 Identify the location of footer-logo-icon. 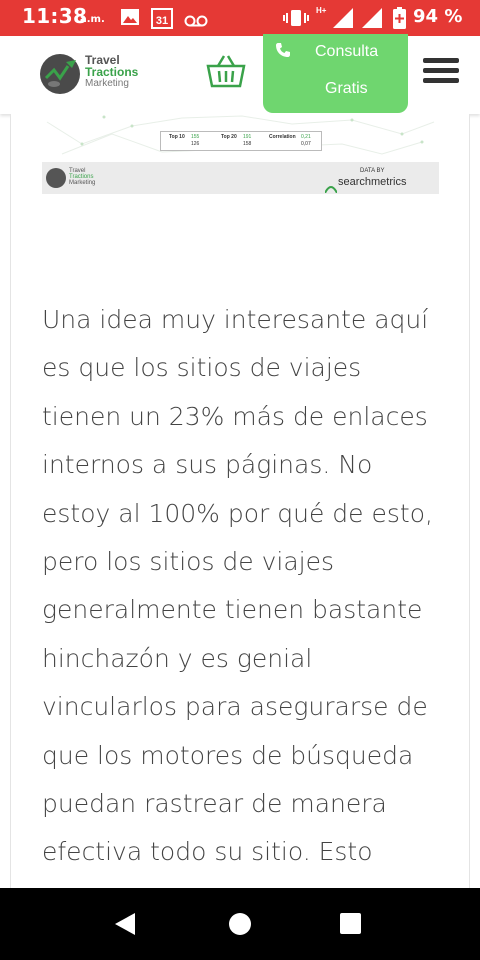
(56, 178).